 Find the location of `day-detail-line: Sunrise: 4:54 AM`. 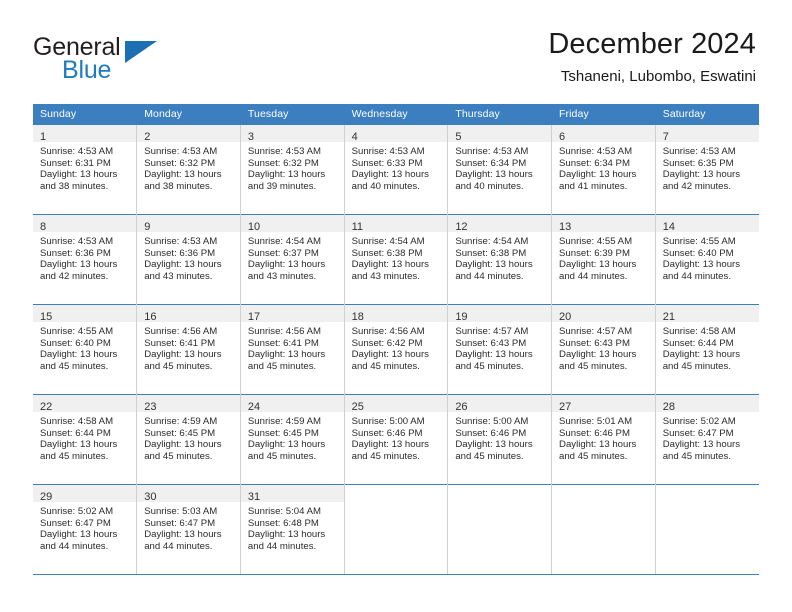

day-detail-line: Sunrise: 4:54 AM is located at coordinates (388, 241).